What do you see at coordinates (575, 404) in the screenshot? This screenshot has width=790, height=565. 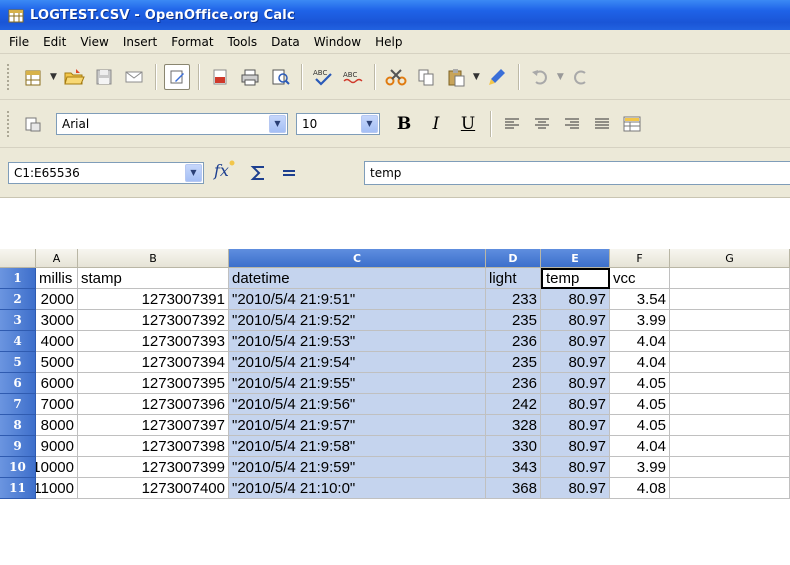 I see `cell-e7: 80.97` at bounding box center [575, 404].